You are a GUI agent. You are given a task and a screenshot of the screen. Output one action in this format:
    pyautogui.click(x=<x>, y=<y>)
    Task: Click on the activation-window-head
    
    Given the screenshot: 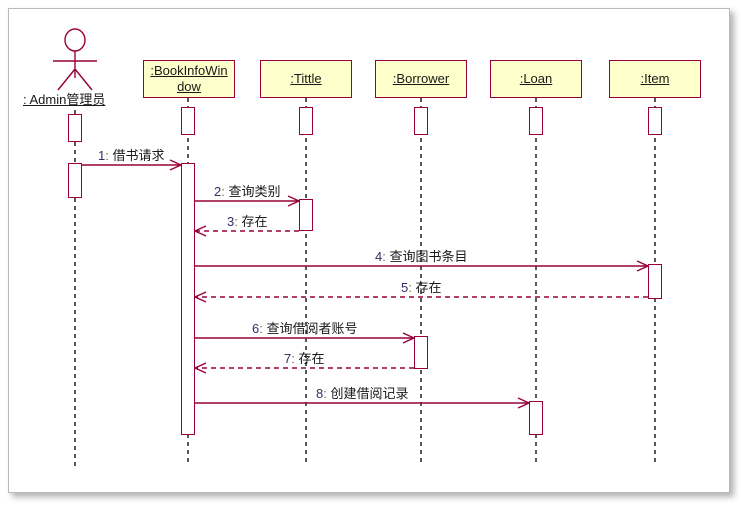 What is the action you would take?
    pyautogui.click(x=188, y=121)
    